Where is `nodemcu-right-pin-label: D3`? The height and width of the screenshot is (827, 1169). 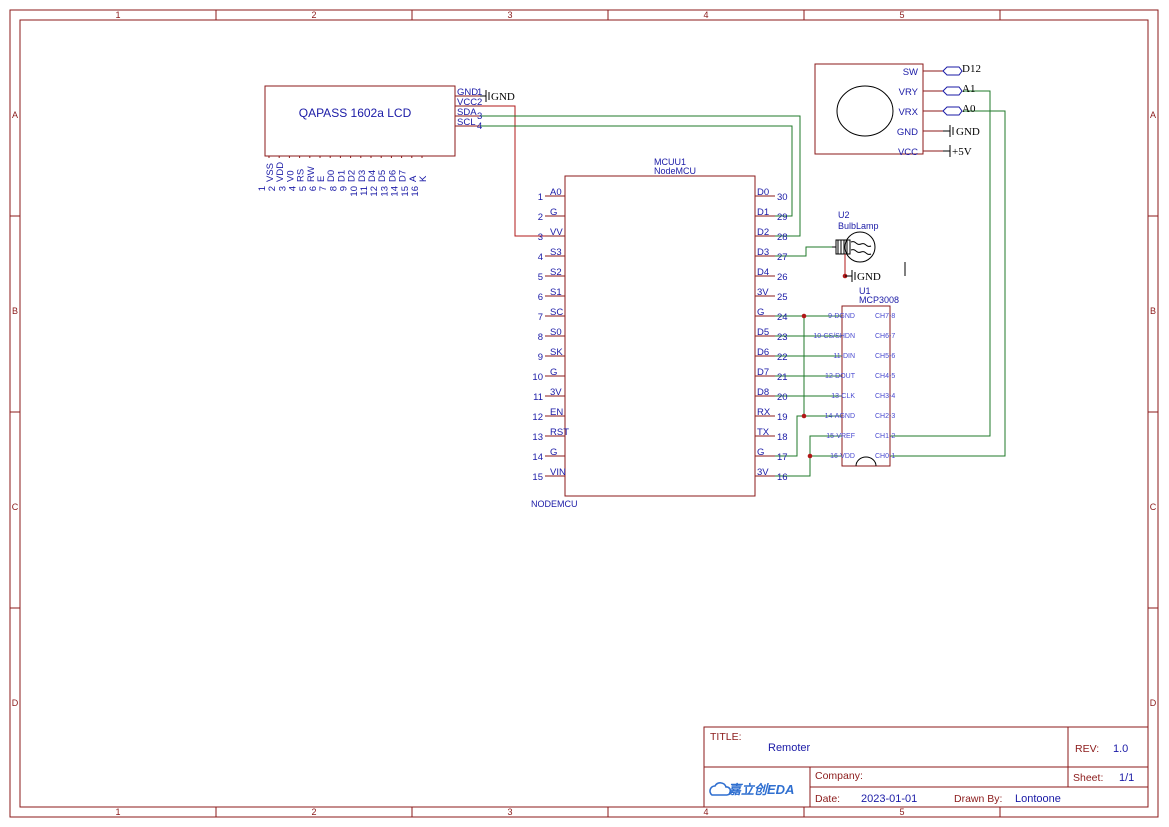 nodemcu-right-pin-label: D3 is located at coordinates (763, 252).